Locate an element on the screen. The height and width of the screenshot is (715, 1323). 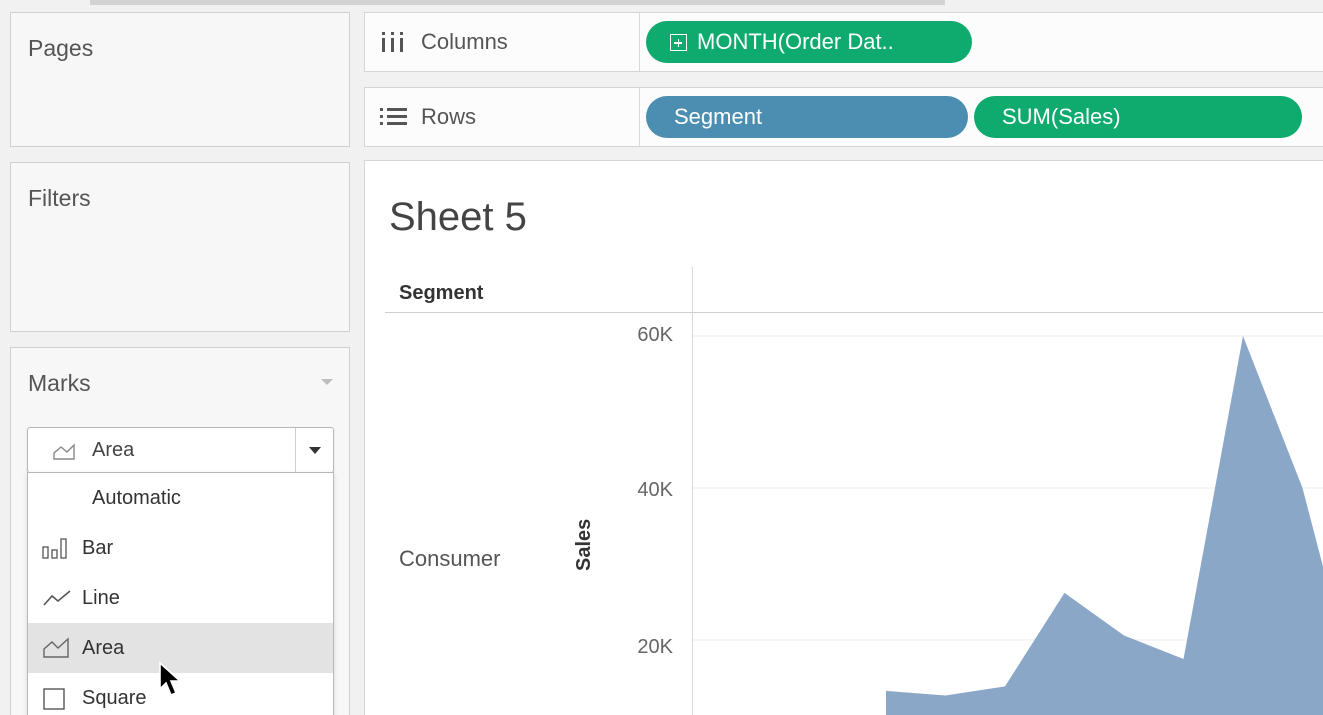
menu-item-label: Bar is located at coordinates (98, 548).